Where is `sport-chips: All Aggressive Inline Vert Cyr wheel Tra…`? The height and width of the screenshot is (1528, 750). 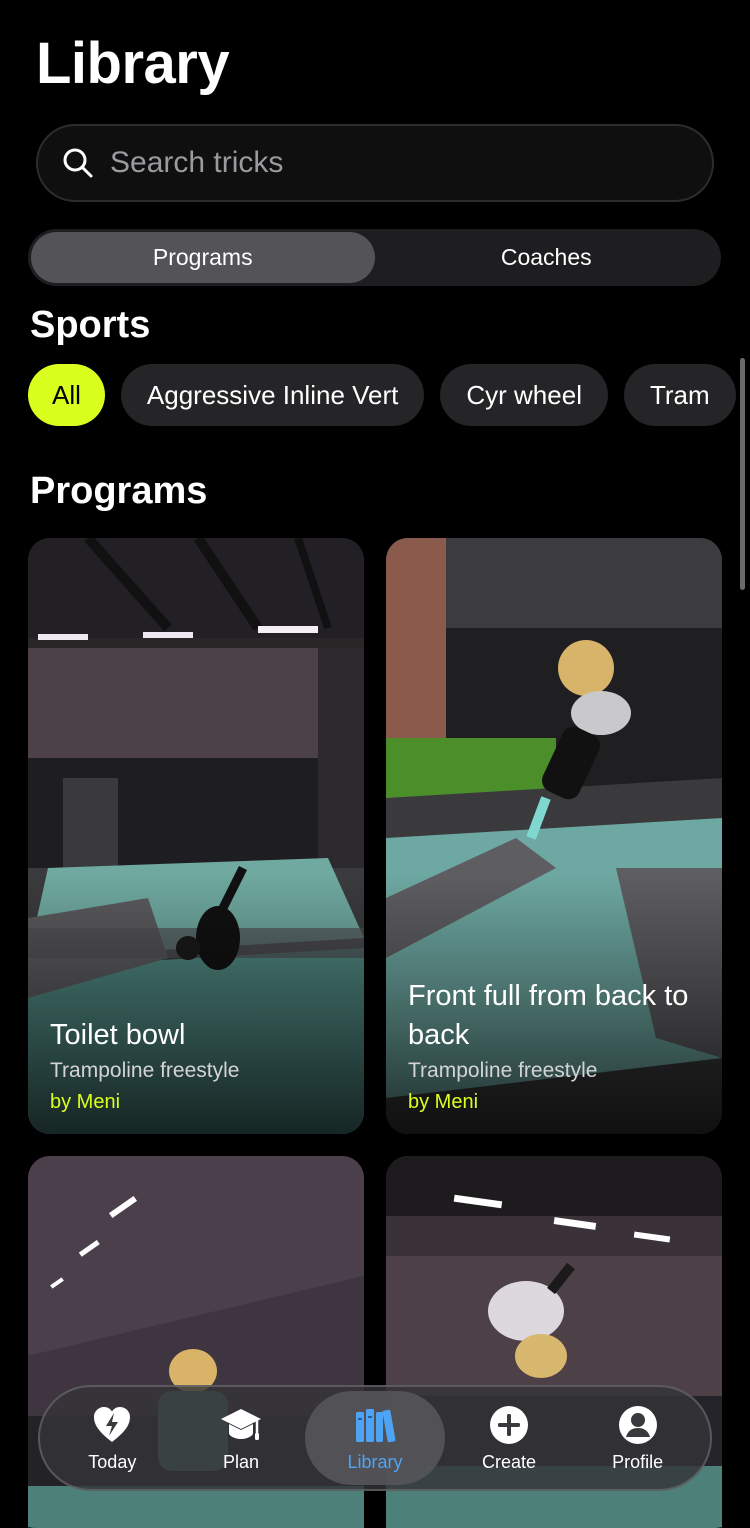
sport-chips: All Aggressive Inline Vert Cyr wheel Tra… is located at coordinates (382, 395).